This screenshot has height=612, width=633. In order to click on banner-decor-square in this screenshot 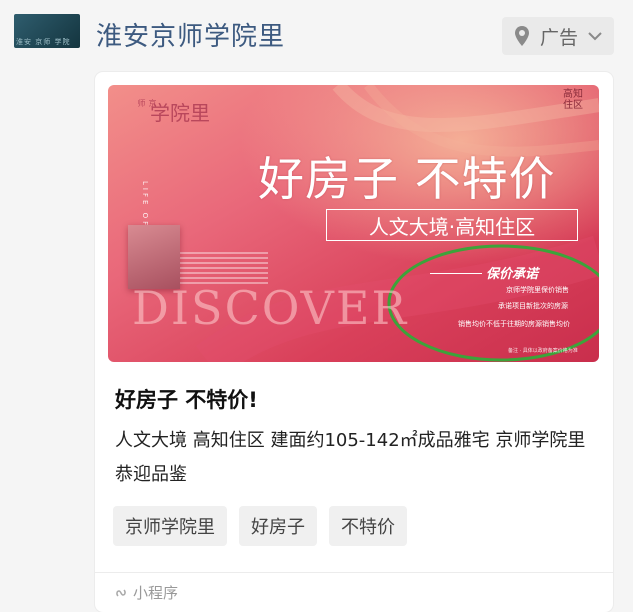, I will do `click(154, 257)`.